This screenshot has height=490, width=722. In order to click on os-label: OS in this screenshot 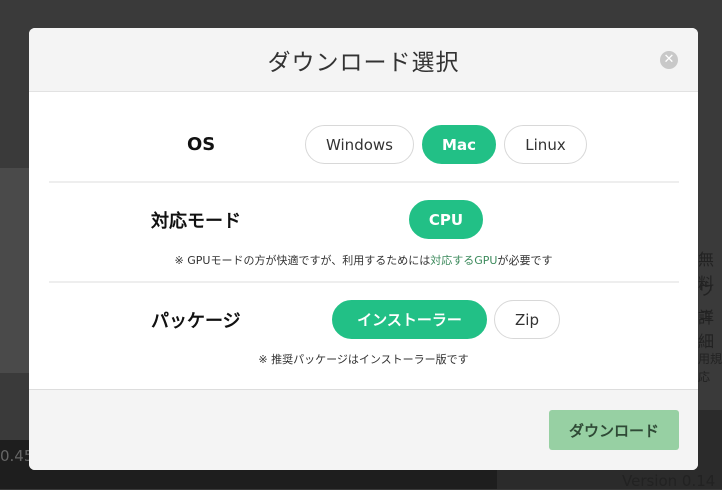, I will do `click(201, 144)`.